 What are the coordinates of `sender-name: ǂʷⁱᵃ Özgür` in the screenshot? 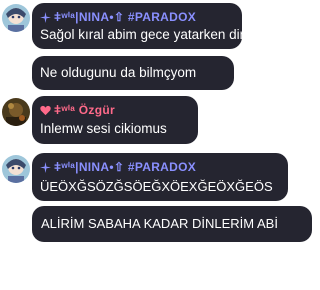 It's located at (119, 110).